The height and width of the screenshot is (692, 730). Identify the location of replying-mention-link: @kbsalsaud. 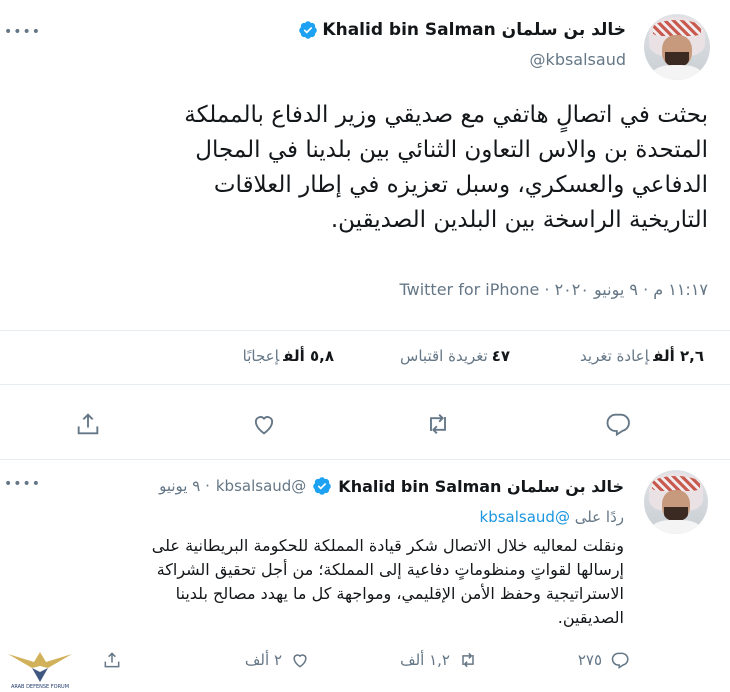
(525, 517).